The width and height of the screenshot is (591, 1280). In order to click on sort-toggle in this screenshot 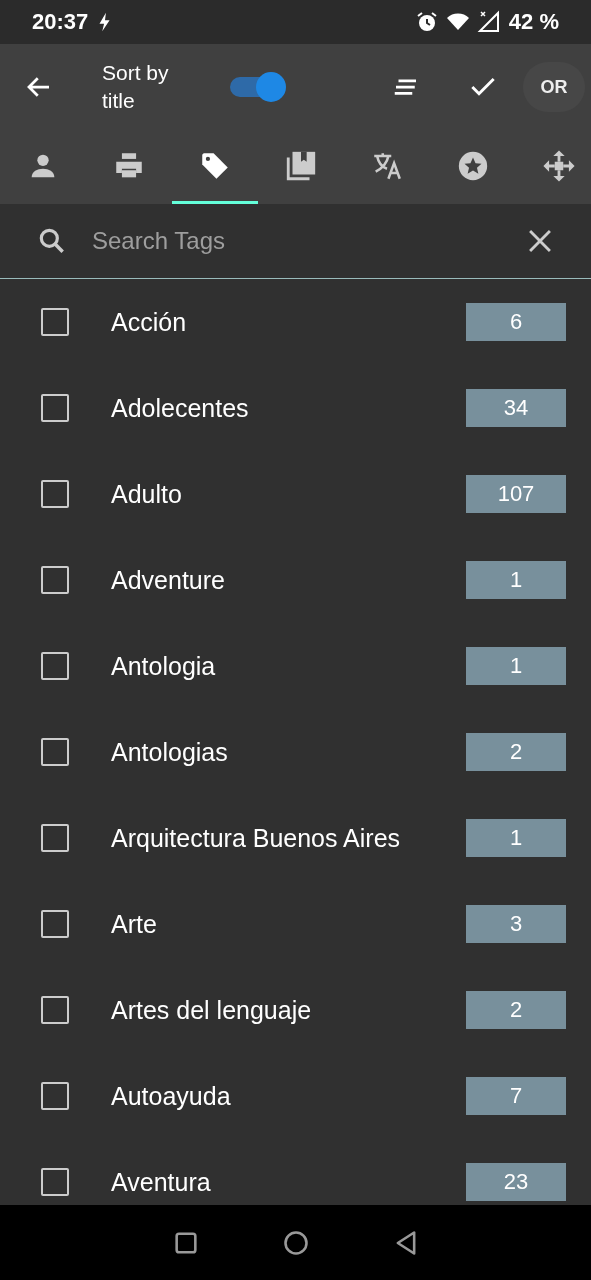, I will do `click(258, 87)`.